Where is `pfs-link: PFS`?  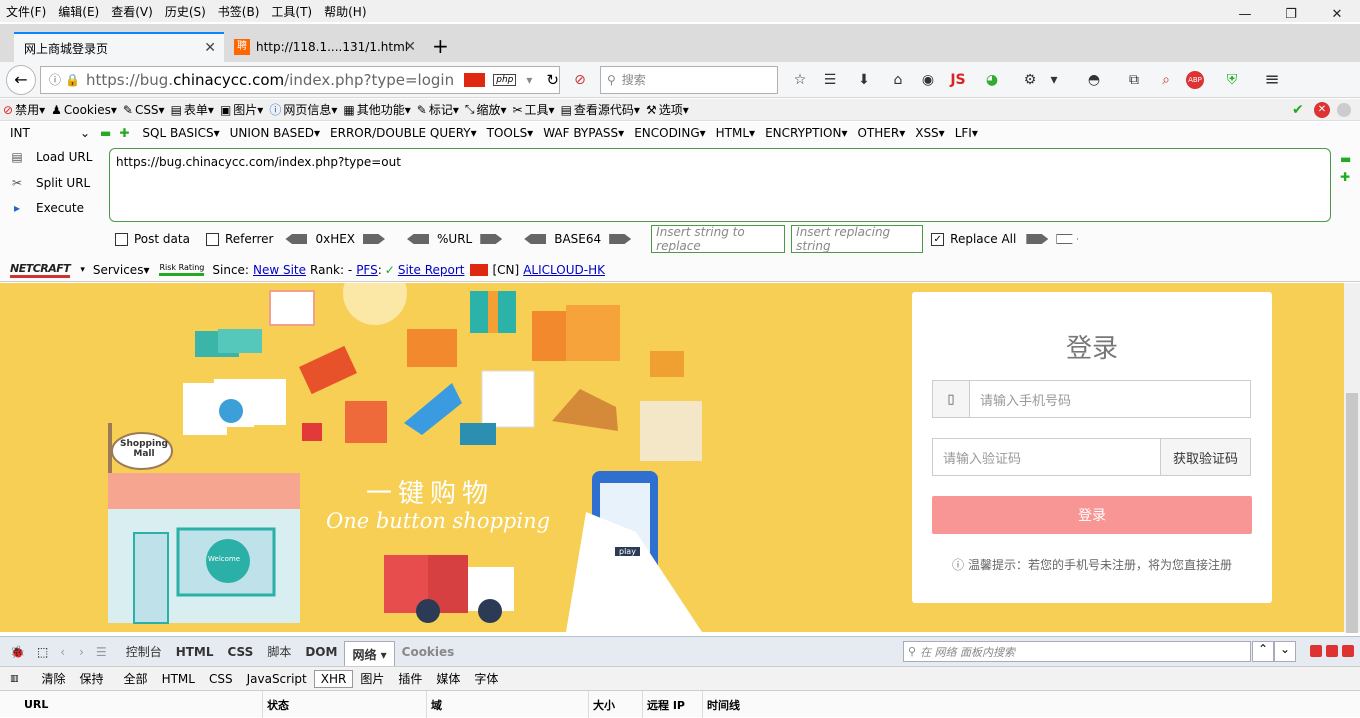 pfs-link: PFS is located at coordinates (367, 270).